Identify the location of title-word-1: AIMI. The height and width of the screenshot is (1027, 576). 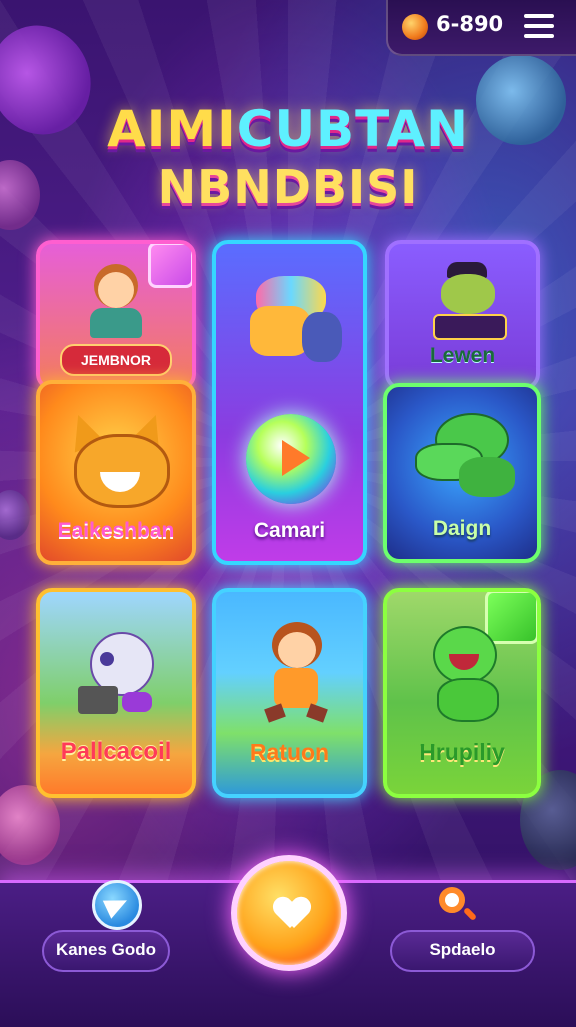
(172, 129).